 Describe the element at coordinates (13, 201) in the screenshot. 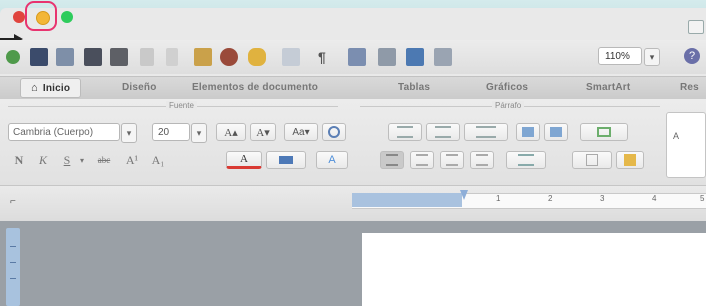

I see `tab-stop-icon: ⌐` at that location.